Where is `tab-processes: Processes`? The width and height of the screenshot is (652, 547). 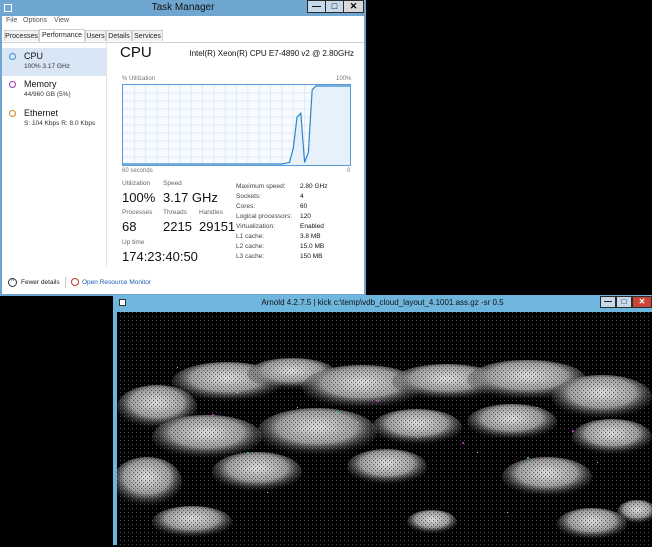
tab-processes: Processes is located at coordinates (21, 35).